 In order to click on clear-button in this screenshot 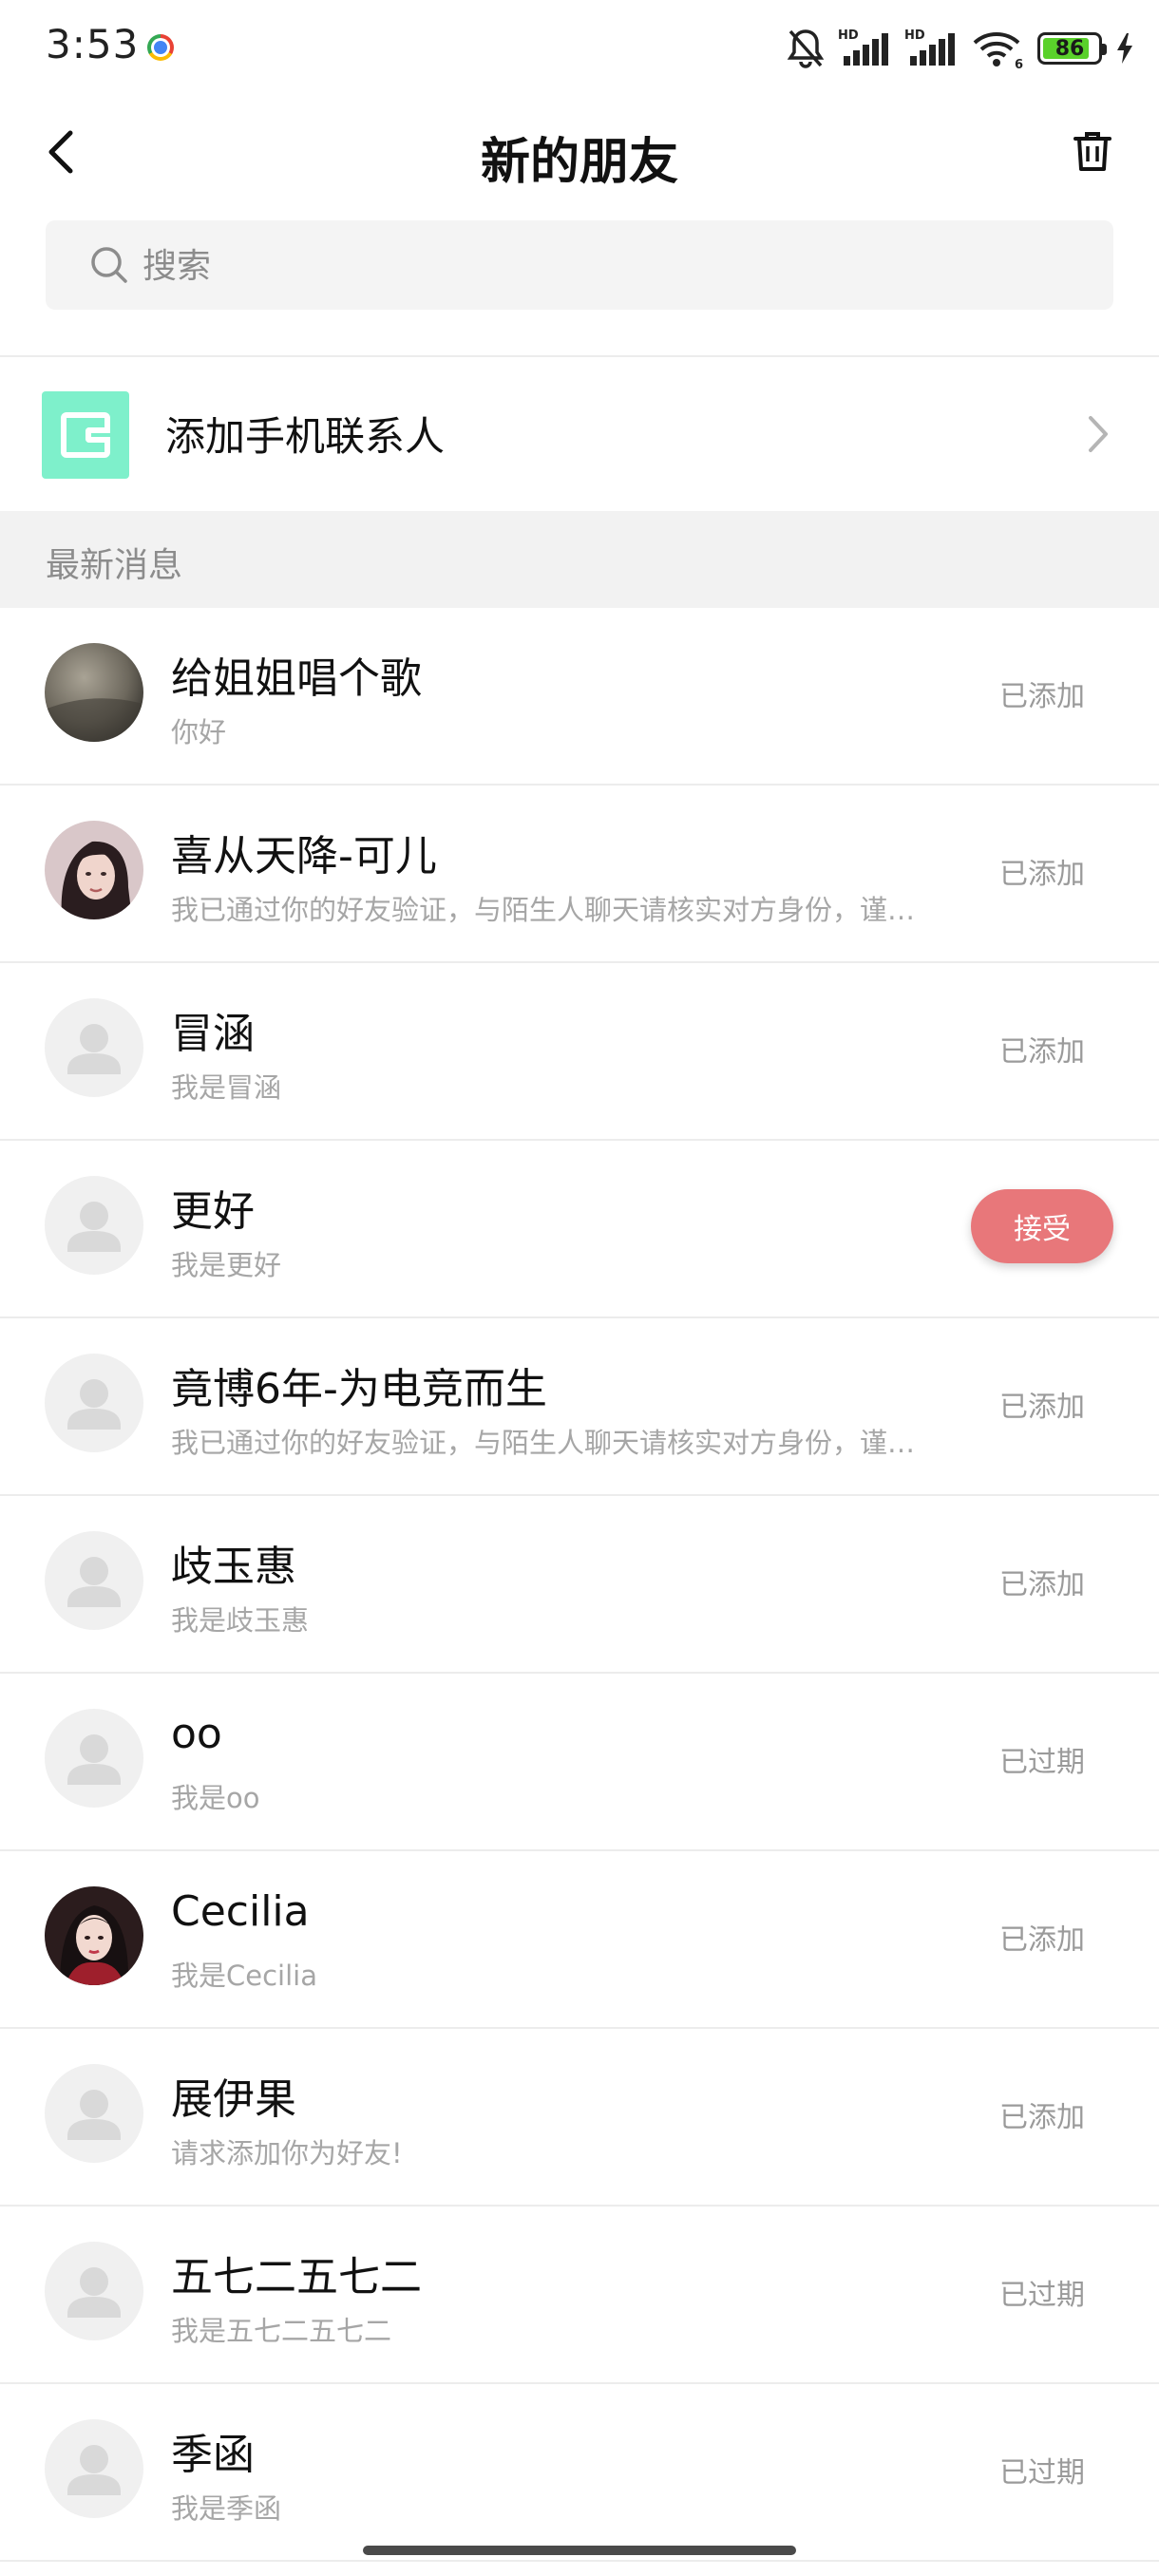, I will do `click(1092, 152)`.